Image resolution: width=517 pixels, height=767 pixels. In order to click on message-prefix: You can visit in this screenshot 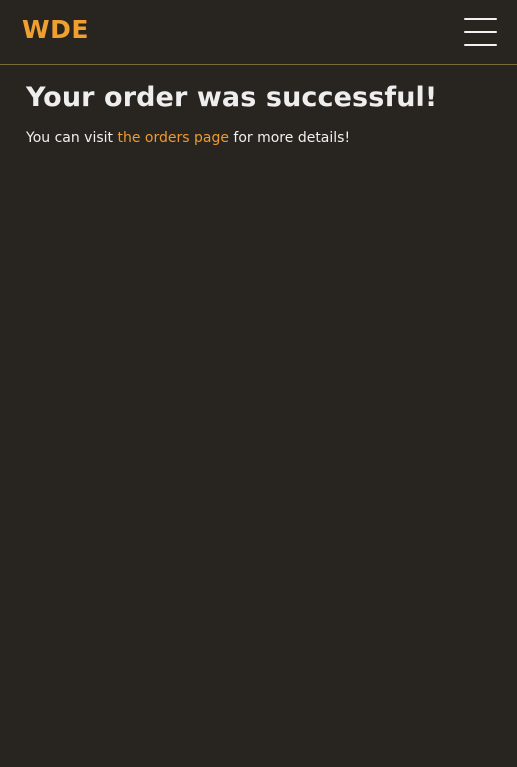, I will do `click(72, 138)`.